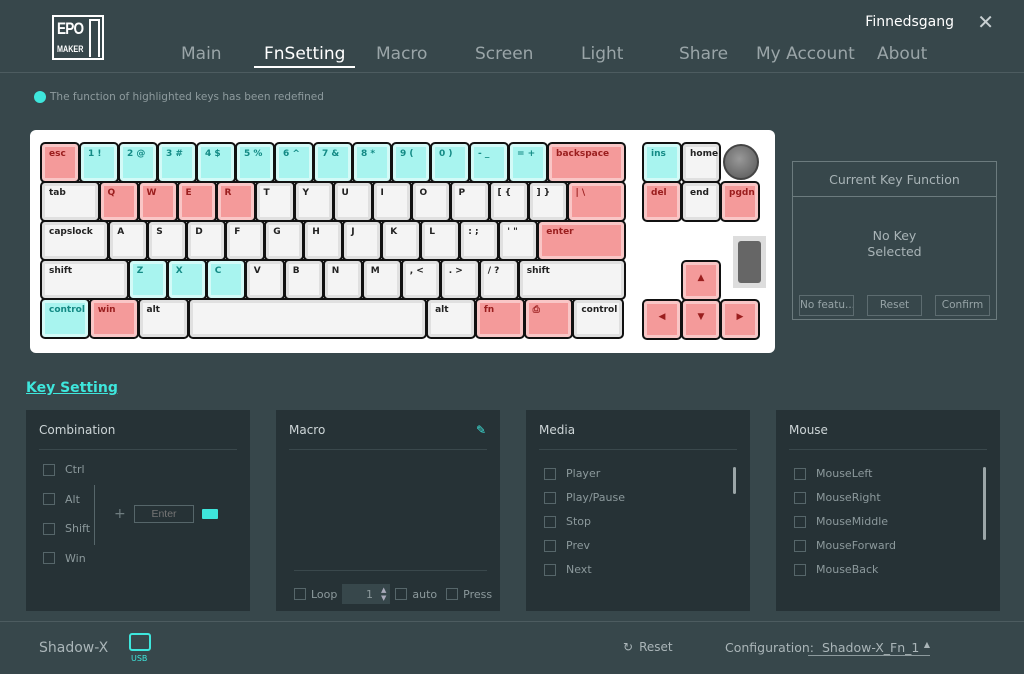 The image size is (1024, 674). I want to click on list-item: MouseForward, so click(845, 545).